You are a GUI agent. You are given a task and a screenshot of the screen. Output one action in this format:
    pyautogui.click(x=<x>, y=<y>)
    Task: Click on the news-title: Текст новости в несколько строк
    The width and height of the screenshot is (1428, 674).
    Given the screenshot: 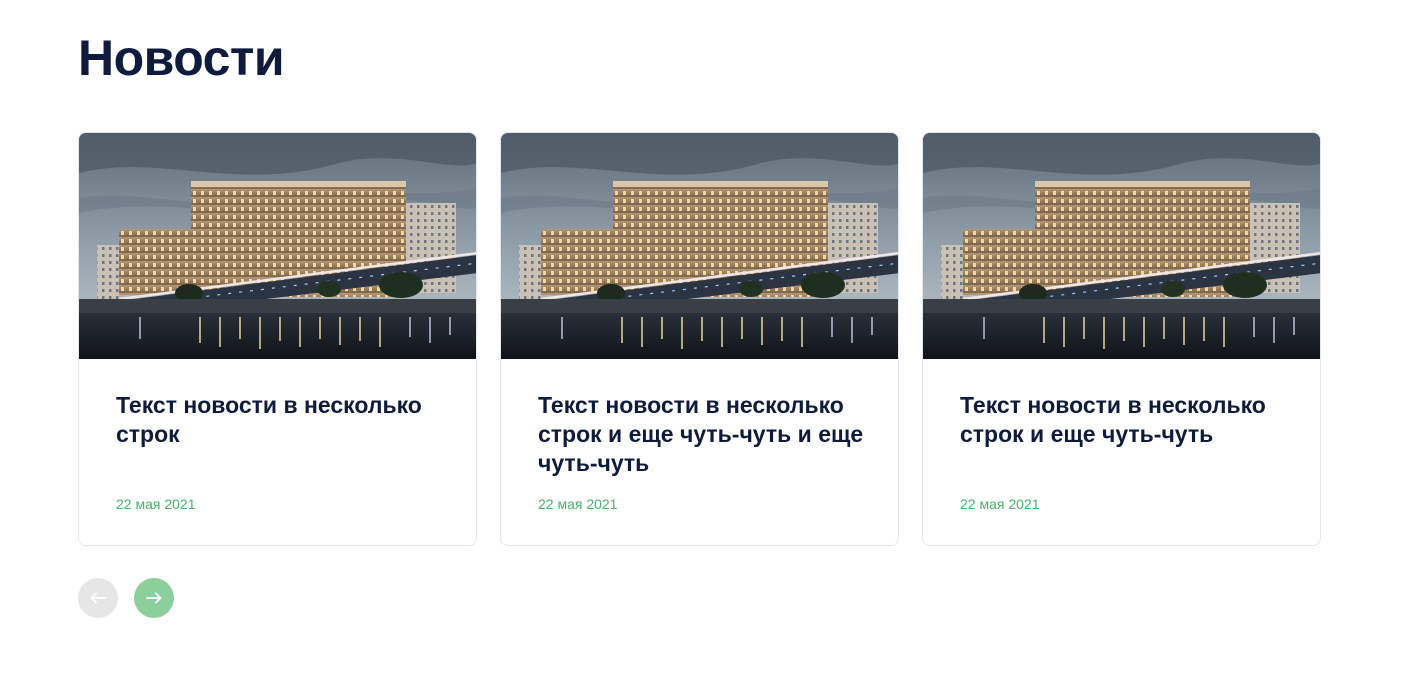 What is the action you would take?
    pyautogui.click(x=269, y=419)
    